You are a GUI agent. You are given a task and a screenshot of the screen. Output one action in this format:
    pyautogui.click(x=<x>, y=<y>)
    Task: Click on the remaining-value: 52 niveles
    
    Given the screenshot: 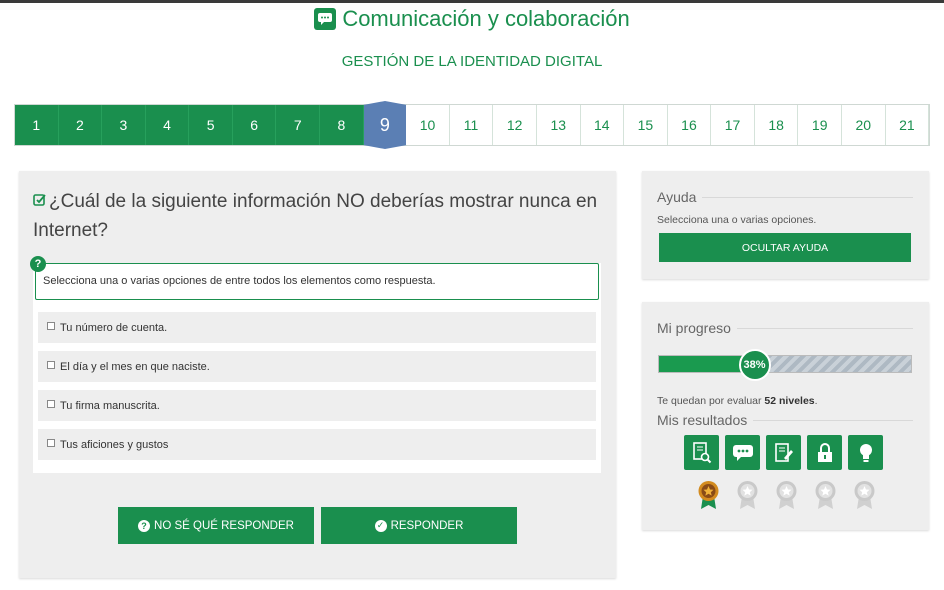 What is the action you would take?
    pyautogui.click(x=789, y=401)
    